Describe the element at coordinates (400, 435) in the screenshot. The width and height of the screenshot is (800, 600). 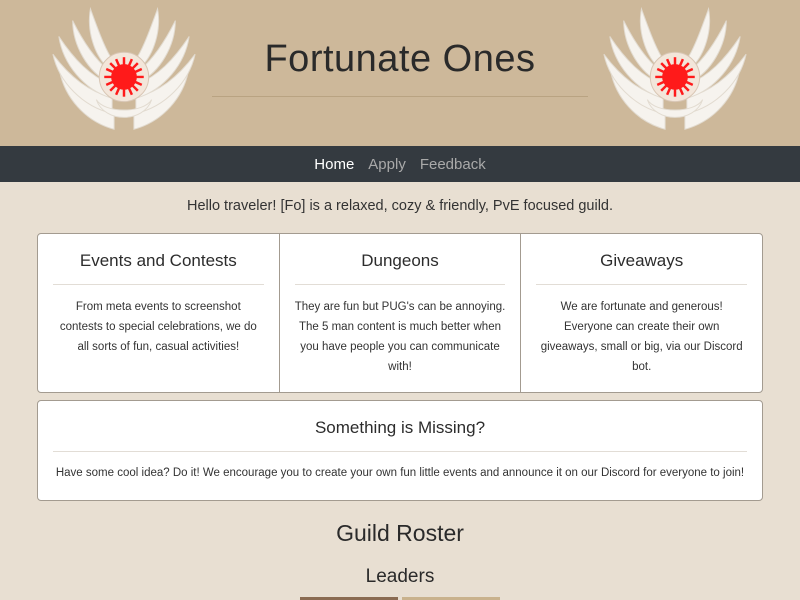
I see `card-title: Something is Missing?` at that location.